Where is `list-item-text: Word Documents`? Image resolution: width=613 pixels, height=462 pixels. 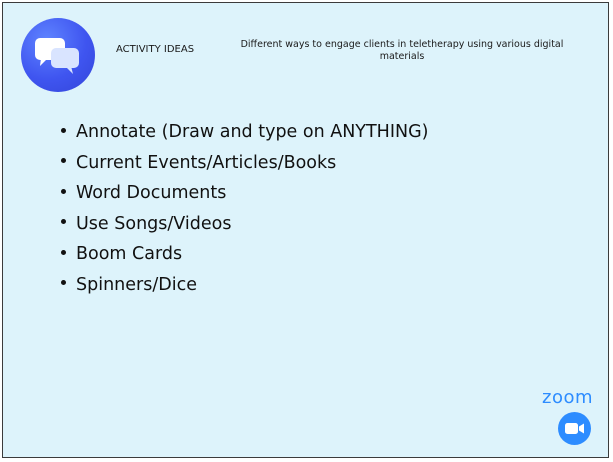
list-item-text: Word Documents is located at coordinates (151, 193).